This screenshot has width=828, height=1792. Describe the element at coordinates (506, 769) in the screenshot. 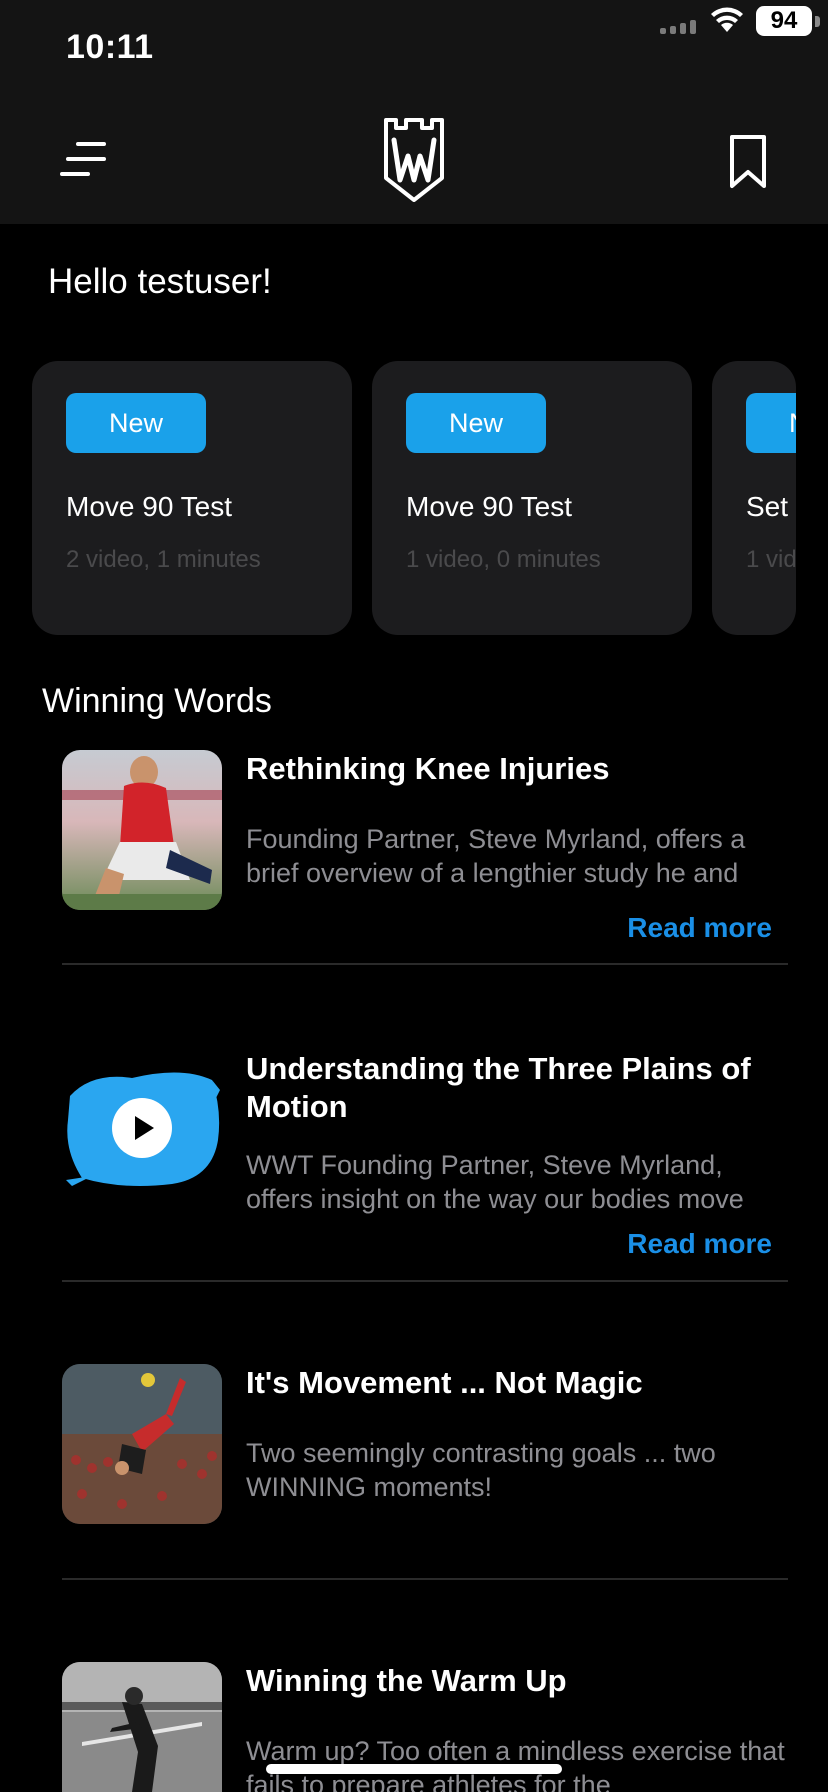

I see `article-title: Rethinking Knee Injuries` at that location.